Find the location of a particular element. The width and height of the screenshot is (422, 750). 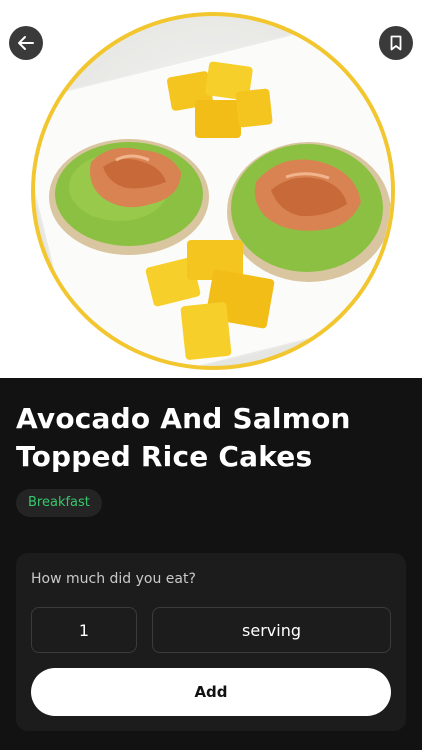

category-tag: Breakfast is located at coordinates (59, 503).